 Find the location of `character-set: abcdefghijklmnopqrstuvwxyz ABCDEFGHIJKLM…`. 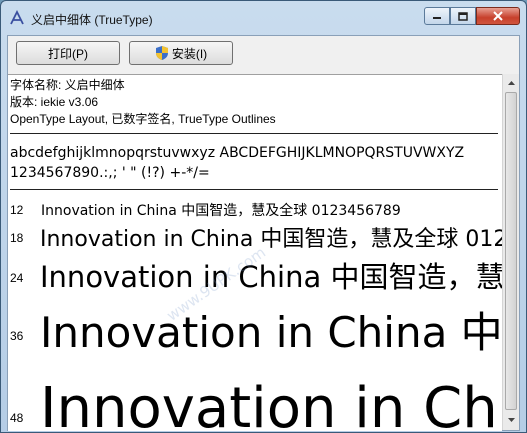

character-set: abcdefghijklmnopqrstuvwxyz ABCDEFGHIJKLM… is located at coordinates (237, 163).